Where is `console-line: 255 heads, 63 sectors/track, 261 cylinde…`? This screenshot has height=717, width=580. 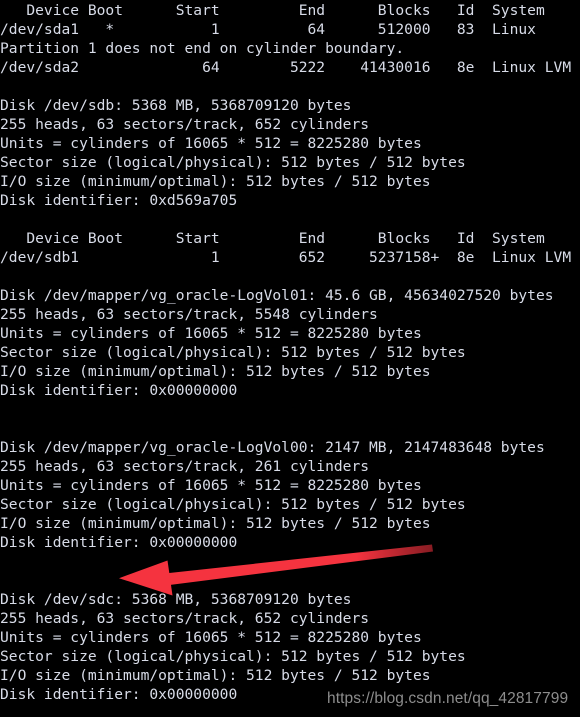
console-line: 255 heads, 63 sectors/track, 261 cylinde… is located at coordinates (185, 466).